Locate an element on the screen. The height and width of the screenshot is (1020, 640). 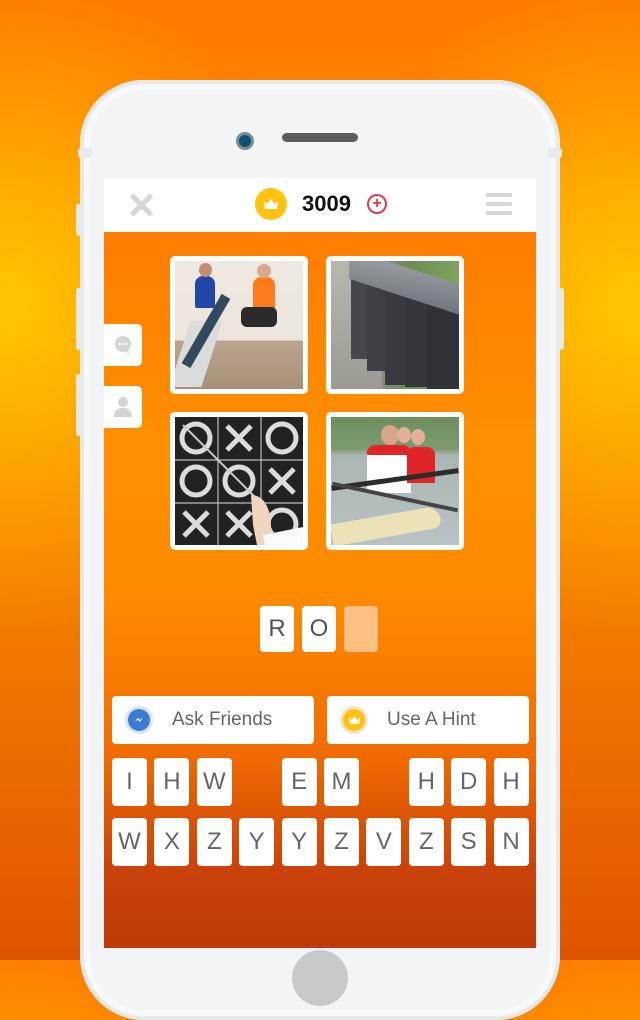
earpiece-speaker is located at coordinates (320, 137).